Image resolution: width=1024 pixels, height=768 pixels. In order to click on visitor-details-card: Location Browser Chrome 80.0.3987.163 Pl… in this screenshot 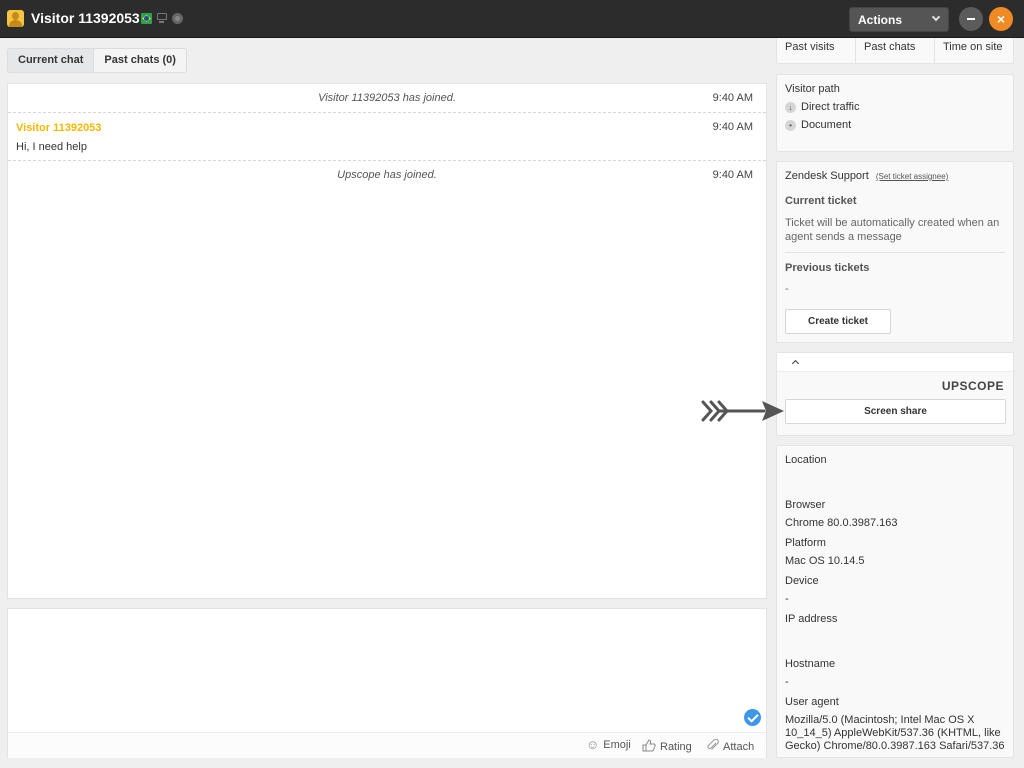, I will do `click(895, 601)`.